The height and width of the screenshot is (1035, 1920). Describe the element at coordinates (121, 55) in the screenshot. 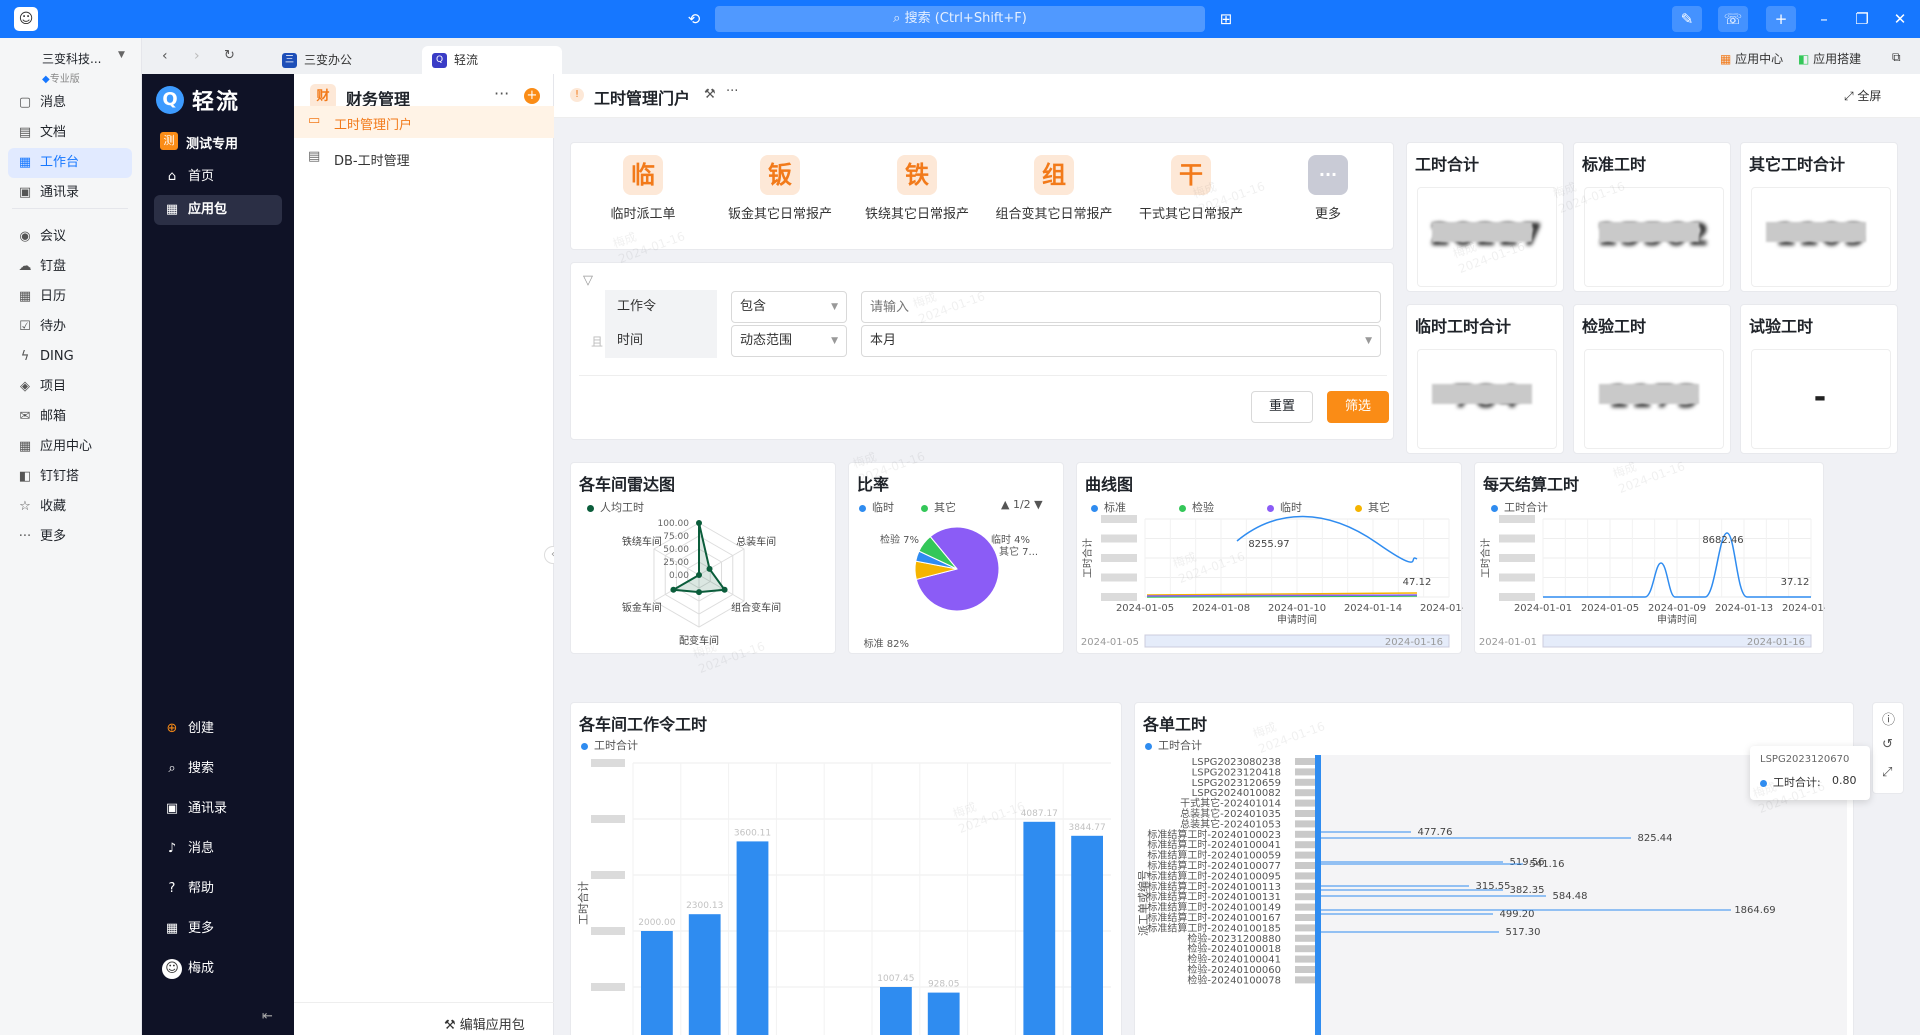

I see `chevron-down-icon: ▼` at that location.